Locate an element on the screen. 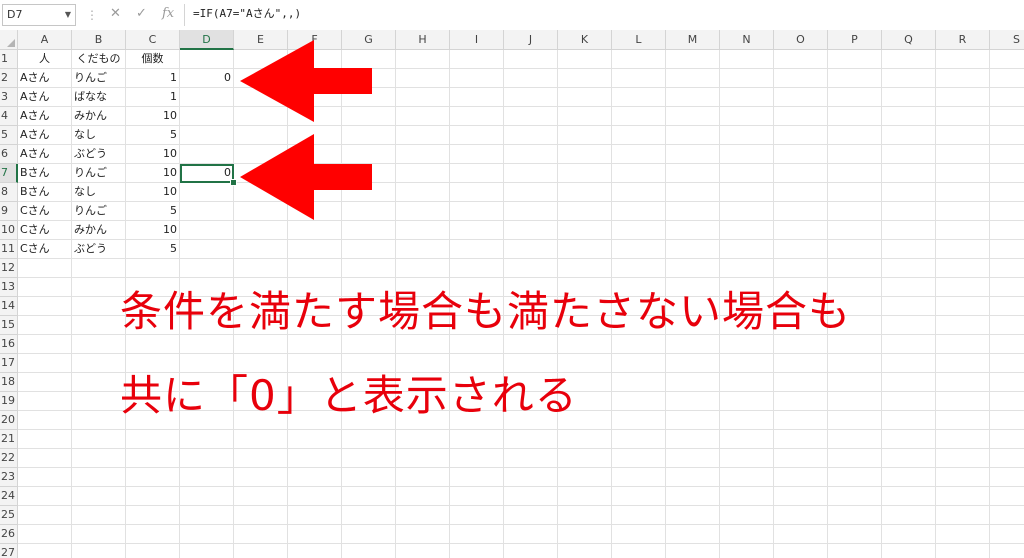 This screenshot has width=1024, height=558. cell-r20 is located at coordinates (963, 420).